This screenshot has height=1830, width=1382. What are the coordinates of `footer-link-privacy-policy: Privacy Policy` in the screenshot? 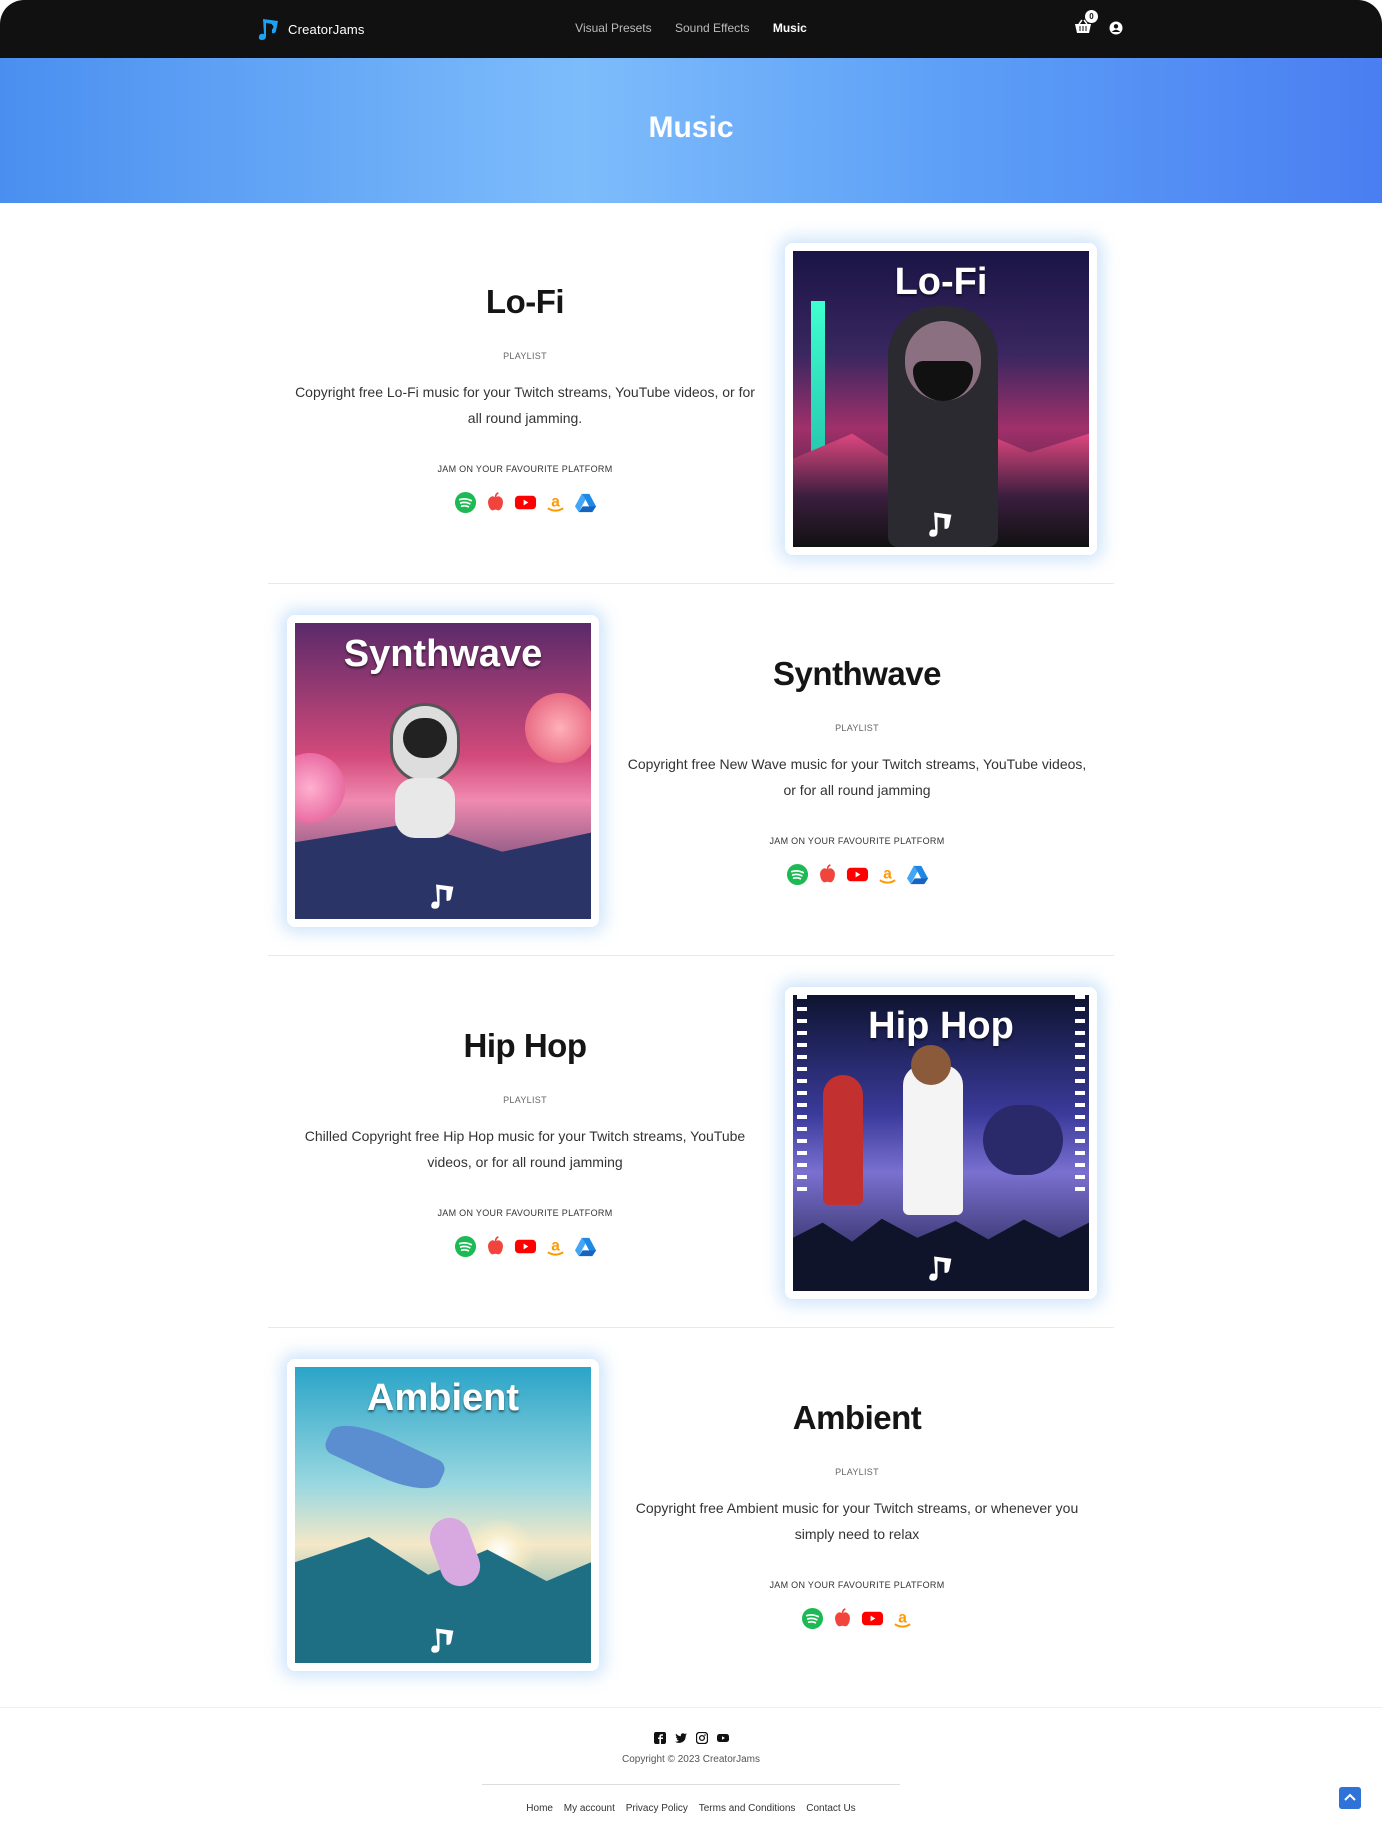 It's located at (657, 1808).